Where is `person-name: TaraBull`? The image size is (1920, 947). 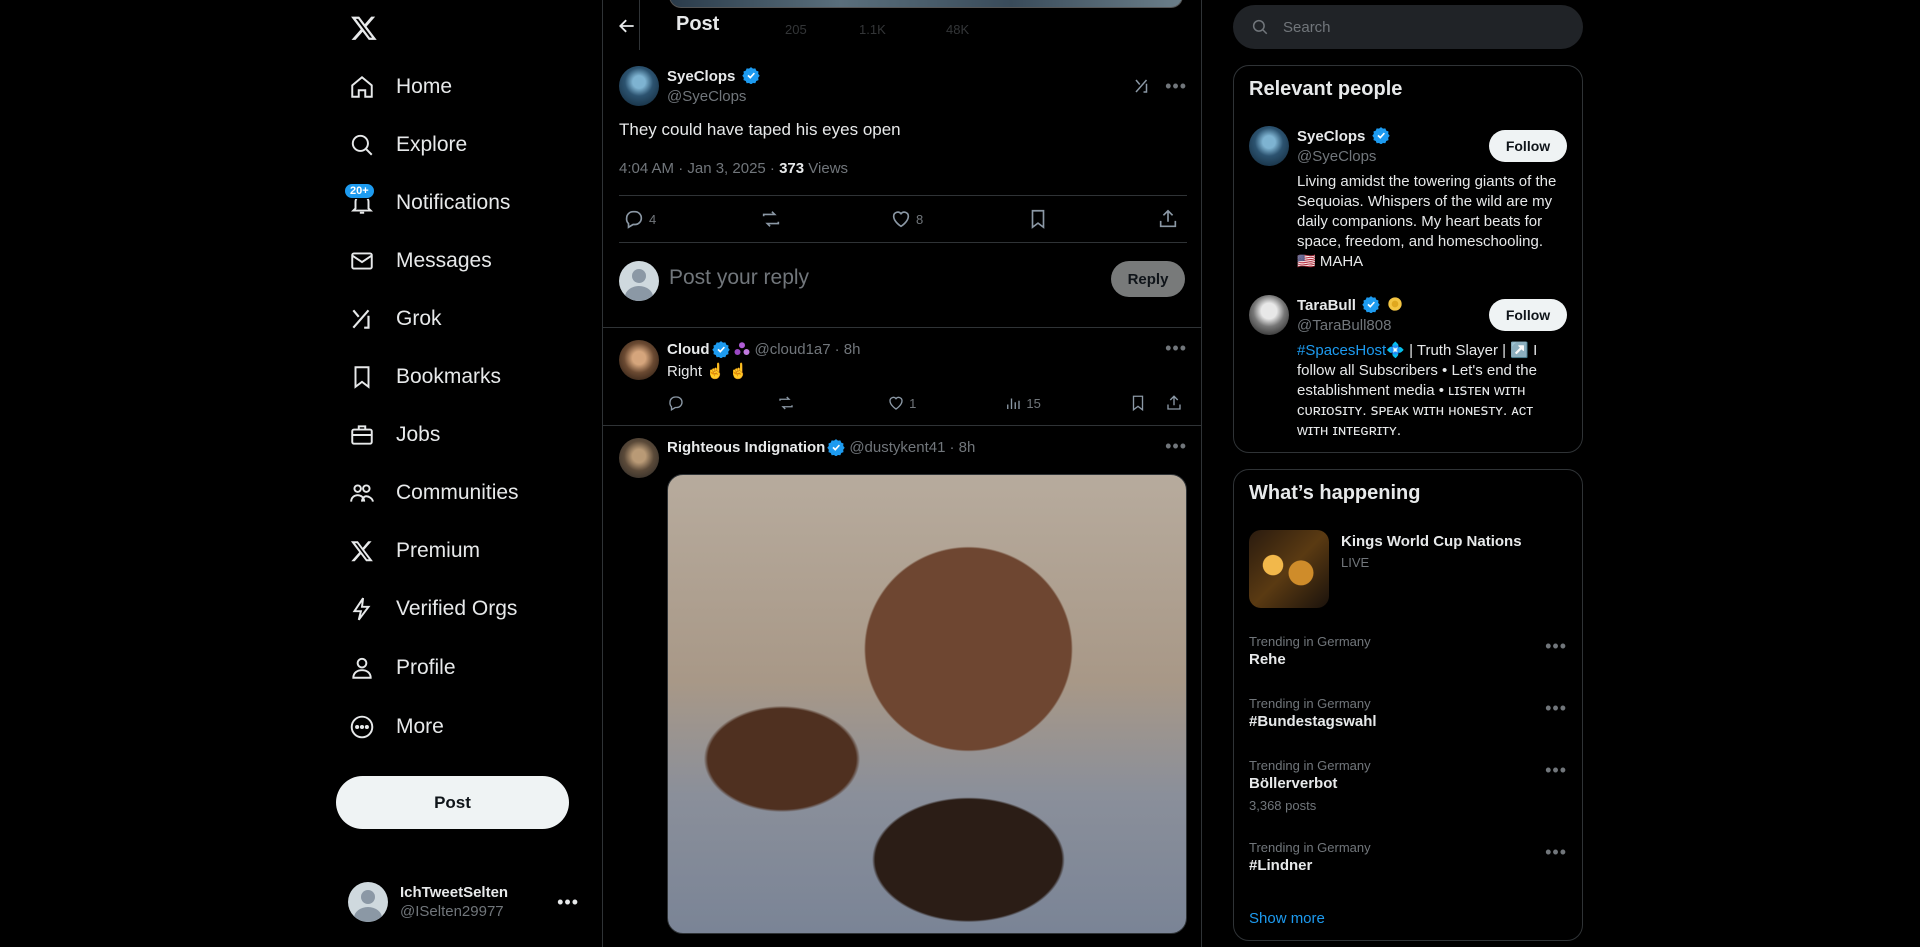 person-name: TaraBull is located at coordinates (1326, 305).